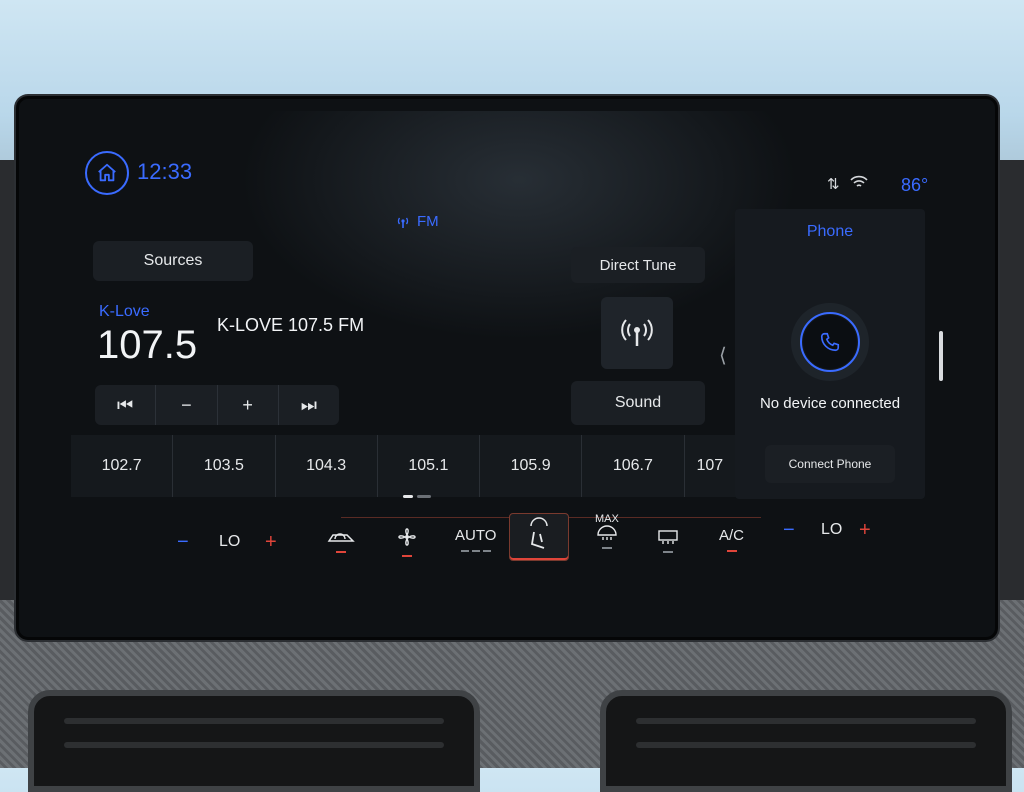  I want to click on radio-signal-icon, so click(637, 332).